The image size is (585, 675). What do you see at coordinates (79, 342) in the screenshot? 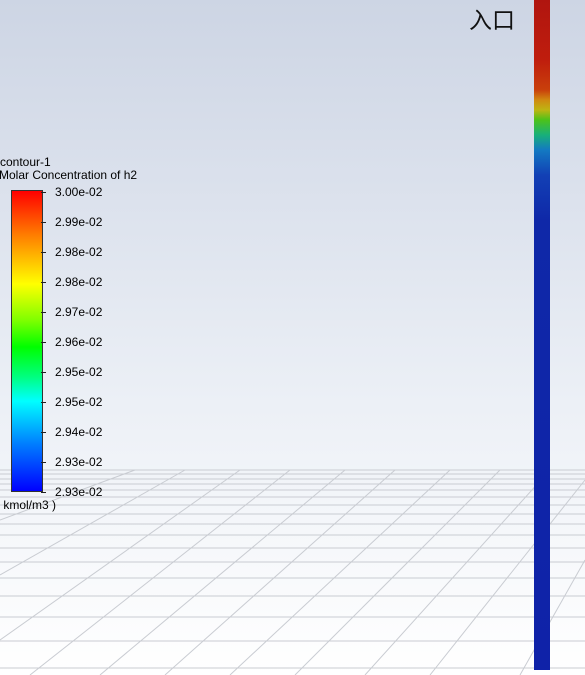
I see `legend-tick-label: 2.96e-02` at bounding box center [79, 342].